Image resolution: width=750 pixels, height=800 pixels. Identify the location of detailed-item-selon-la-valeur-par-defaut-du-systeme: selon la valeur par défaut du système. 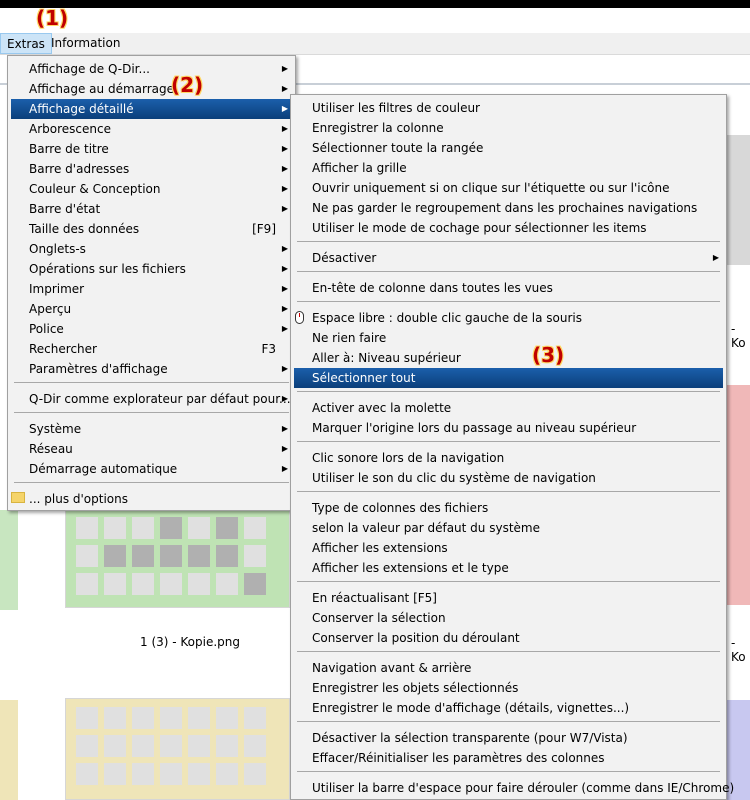
(508, 528).